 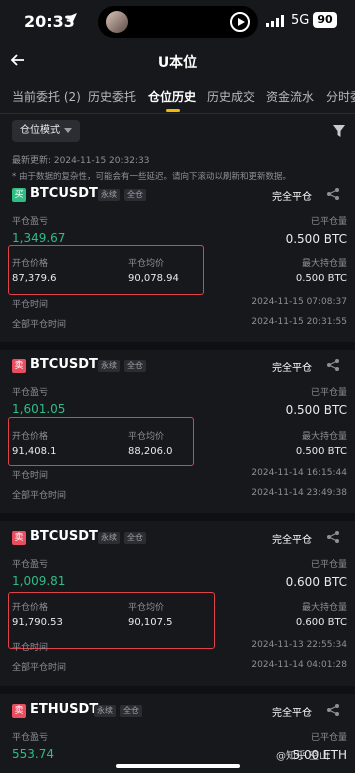 I want to click on tab-position-history: 仓位历史, so click(x=172, y=96).